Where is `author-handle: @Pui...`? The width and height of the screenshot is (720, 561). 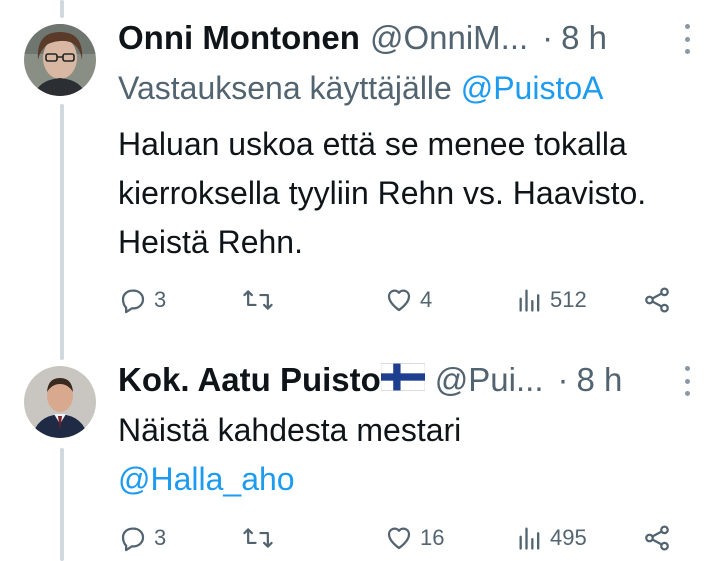 author-handle: @Pui... is located at coordinates (489, 380).